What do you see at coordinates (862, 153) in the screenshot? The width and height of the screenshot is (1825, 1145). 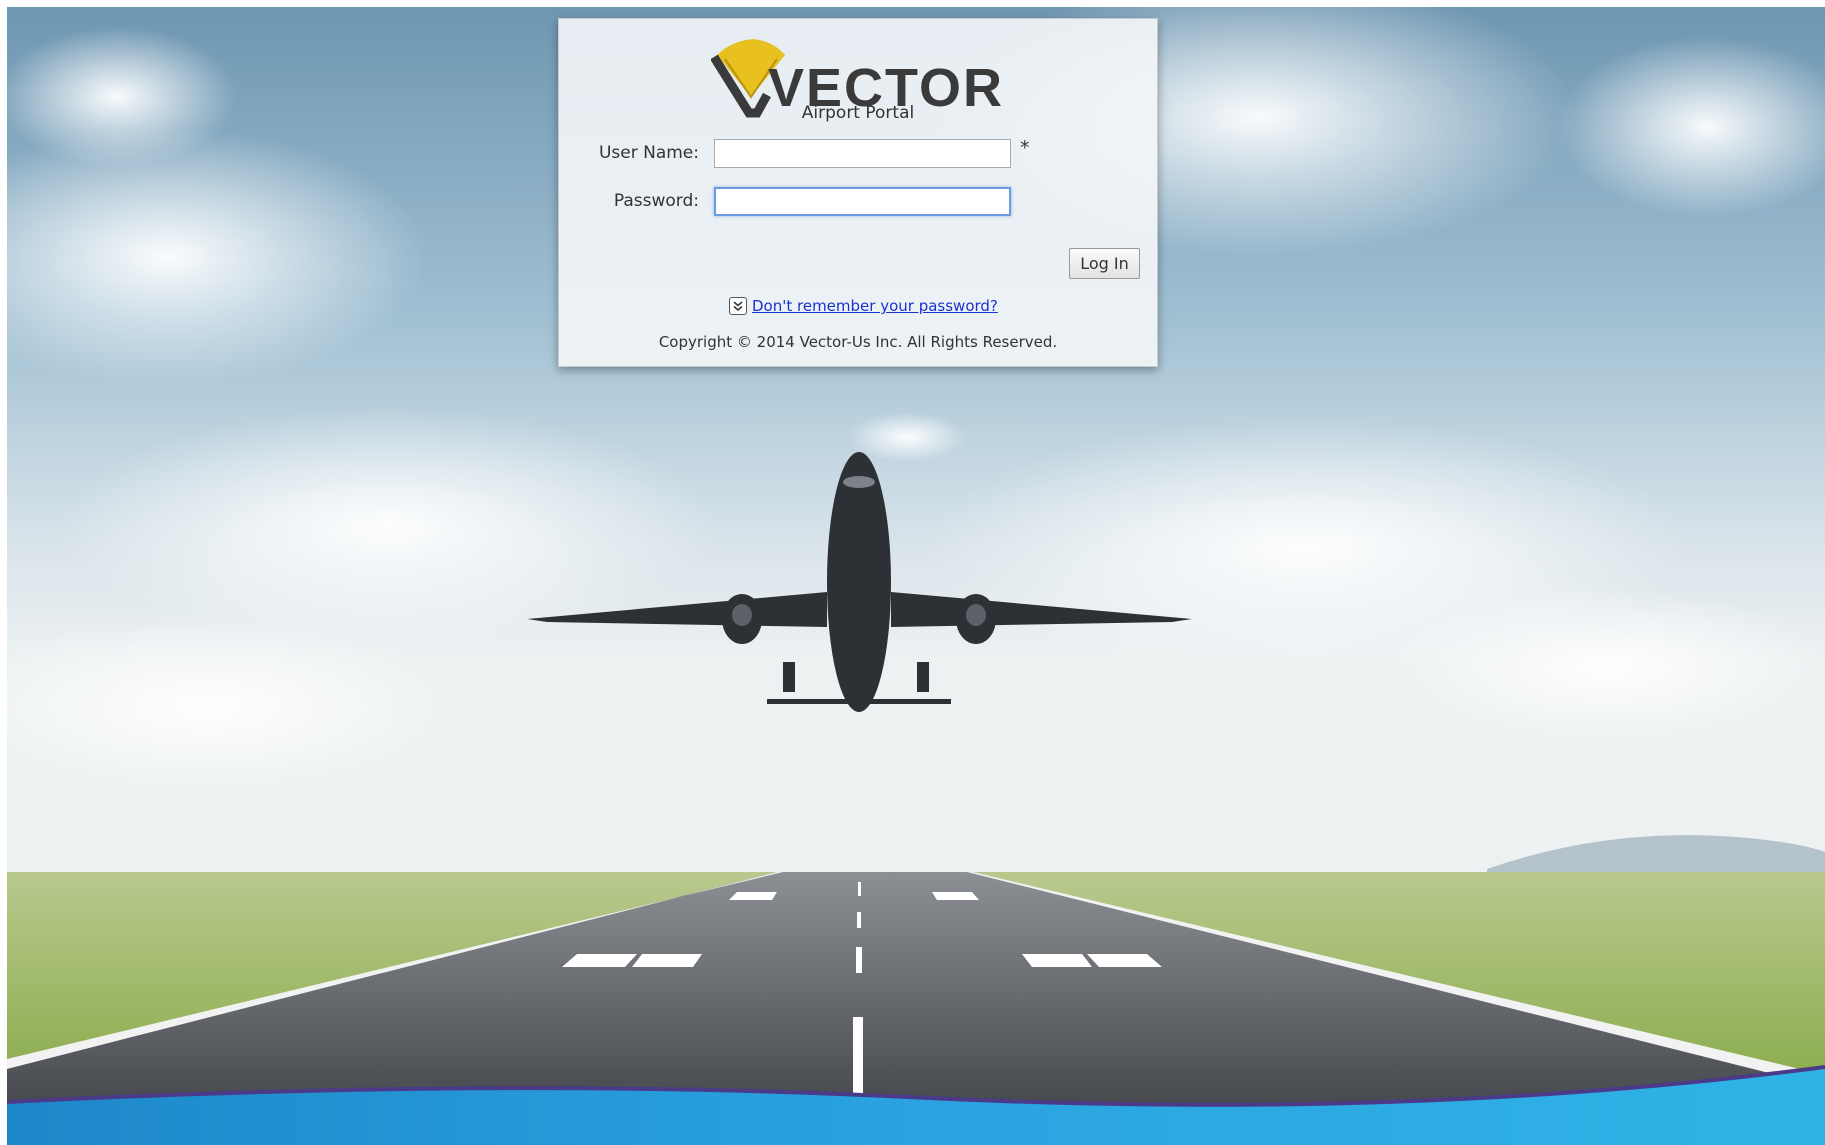 I see `username-input` at bounding box center [862, 153].